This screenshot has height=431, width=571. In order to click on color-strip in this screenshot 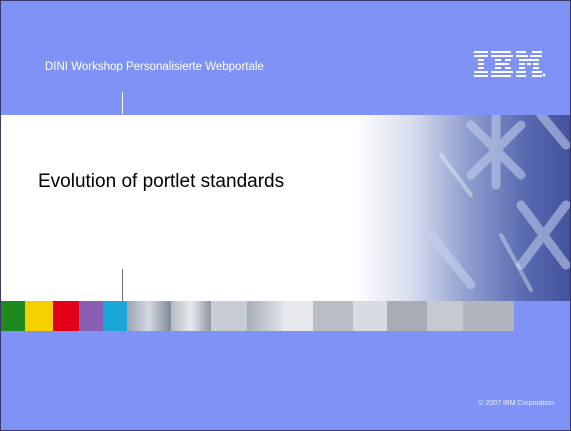, I will do `click(285, 316)`.